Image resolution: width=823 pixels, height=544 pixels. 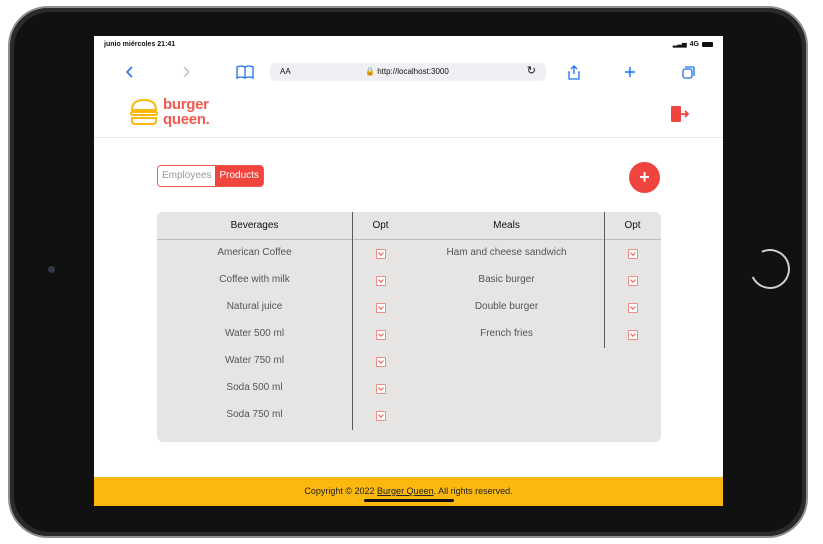 I want to click on burger-logo-icon, so click(x=144, y=111).